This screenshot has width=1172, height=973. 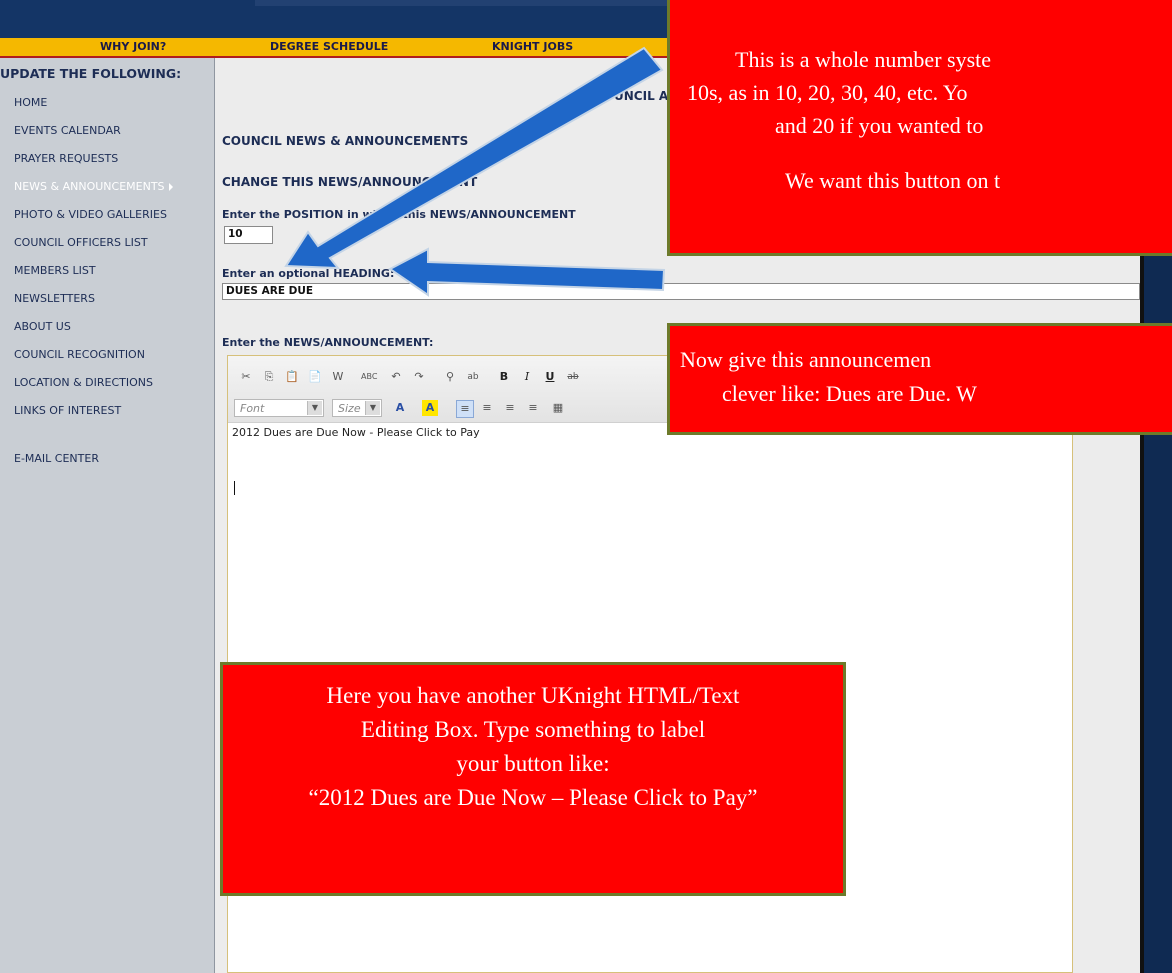 I want to click on callout-line: your button like:, so click(x=533, y=763).